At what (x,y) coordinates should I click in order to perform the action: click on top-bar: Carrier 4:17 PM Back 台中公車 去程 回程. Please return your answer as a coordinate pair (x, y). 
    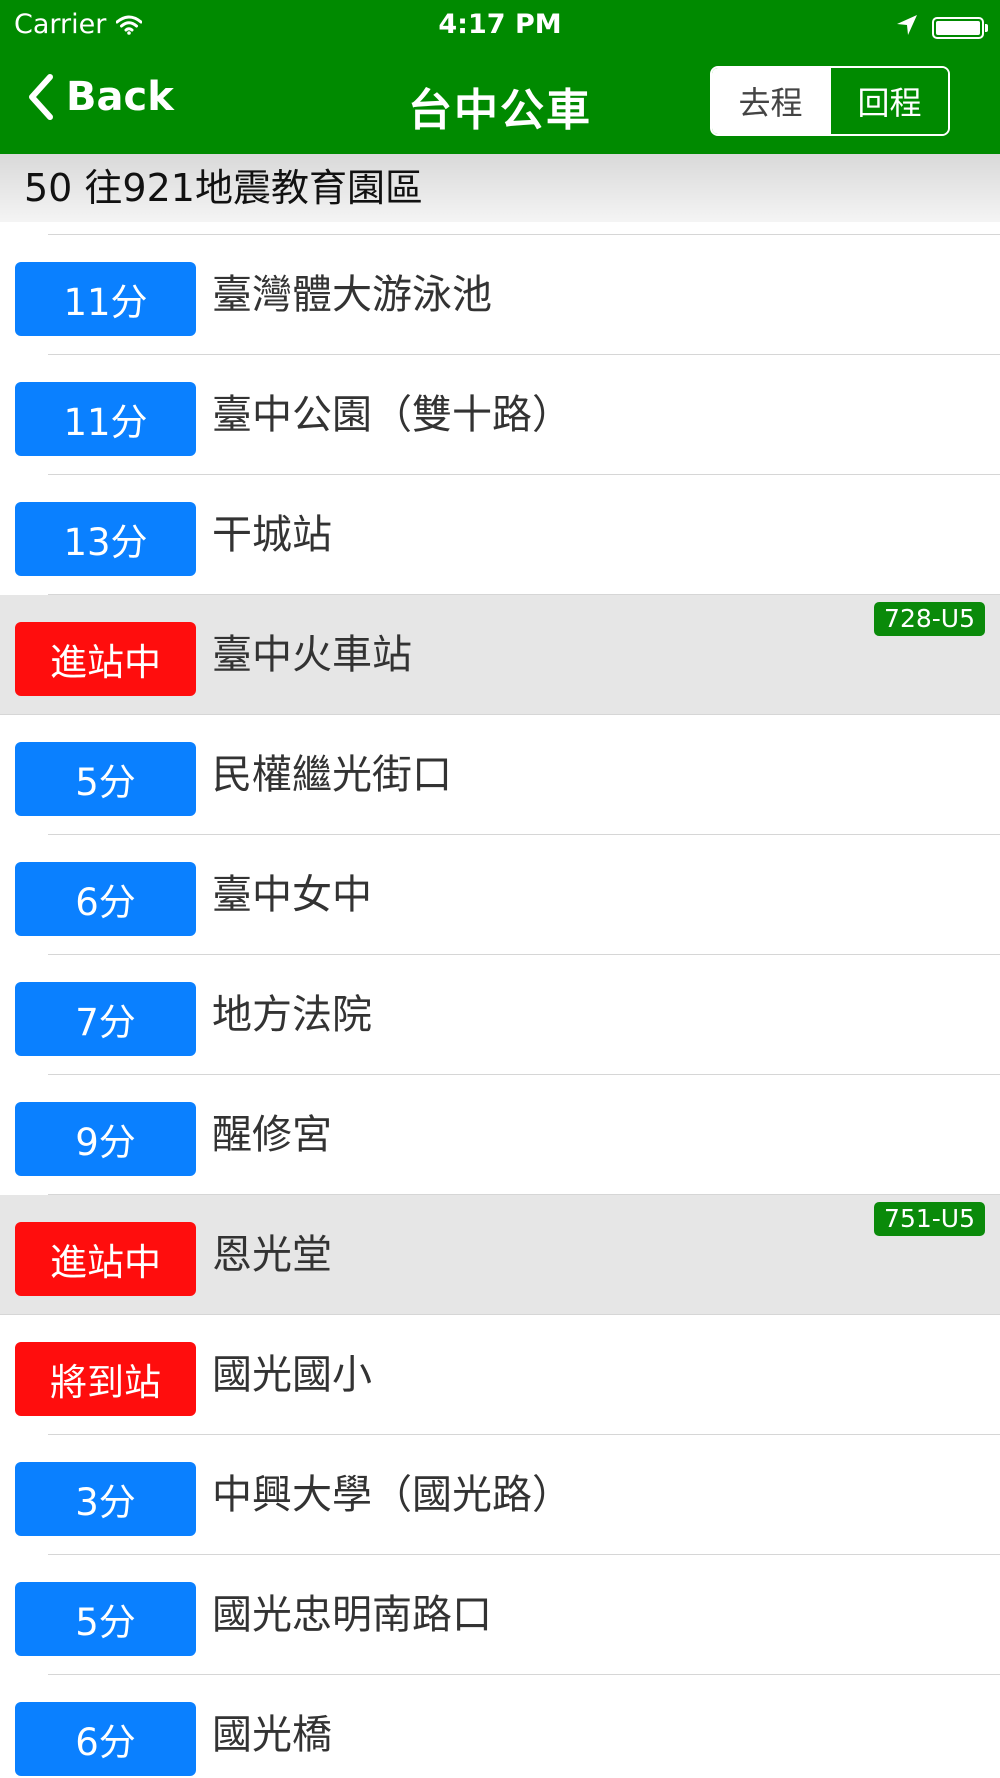
    Looking at the image, I should click on (500, 77).